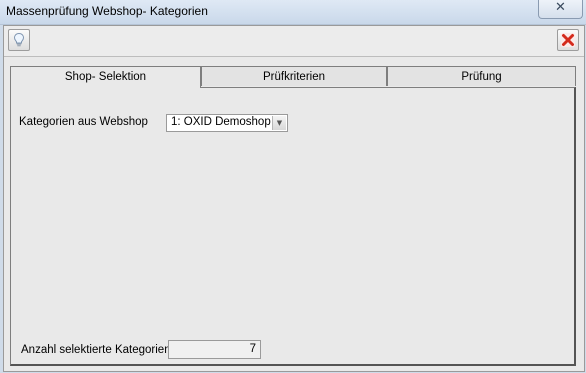  I want to click on tab-pruefkriterien: Prüfkriterien, so click(294, 76).